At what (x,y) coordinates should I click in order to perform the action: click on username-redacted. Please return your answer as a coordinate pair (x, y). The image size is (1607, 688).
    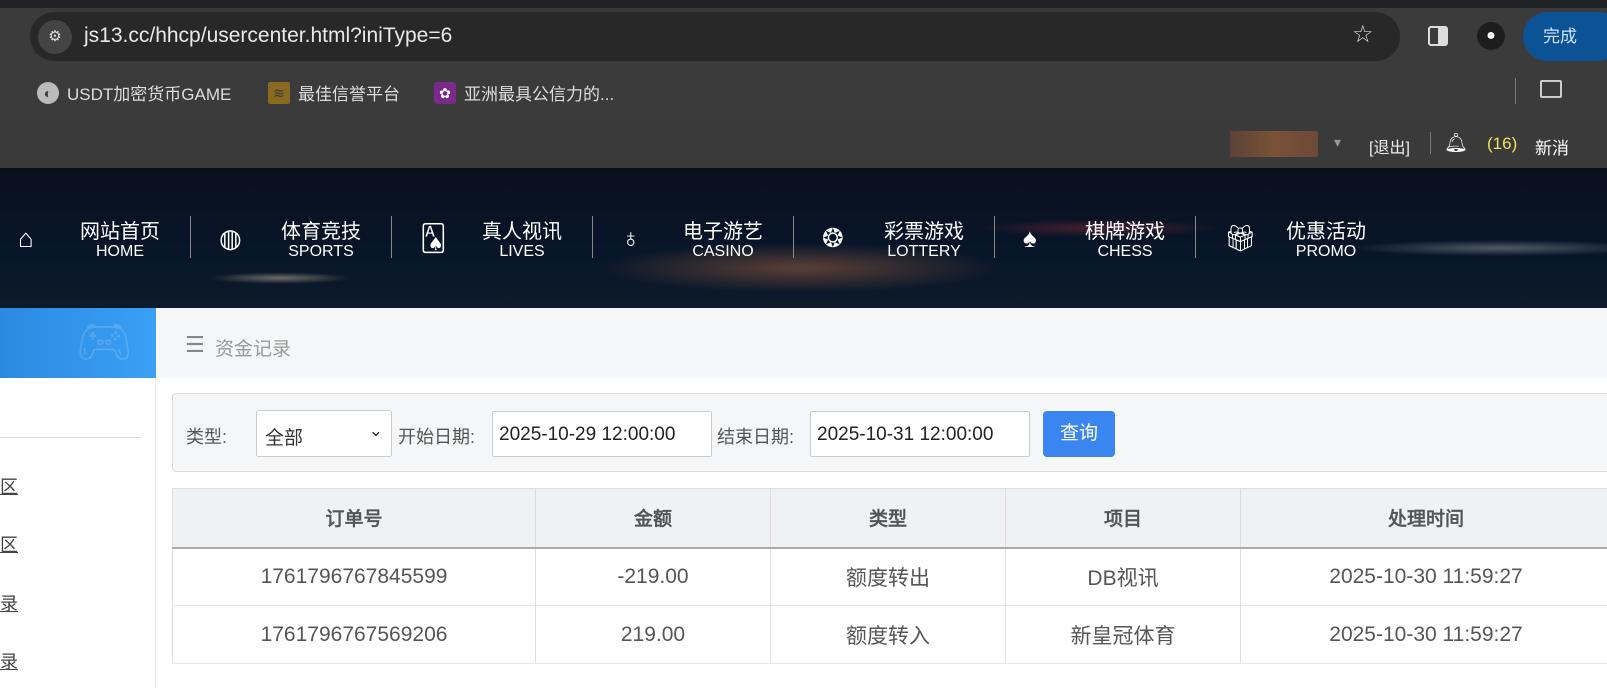
    Looking at the image, I should click on (1274, 144).